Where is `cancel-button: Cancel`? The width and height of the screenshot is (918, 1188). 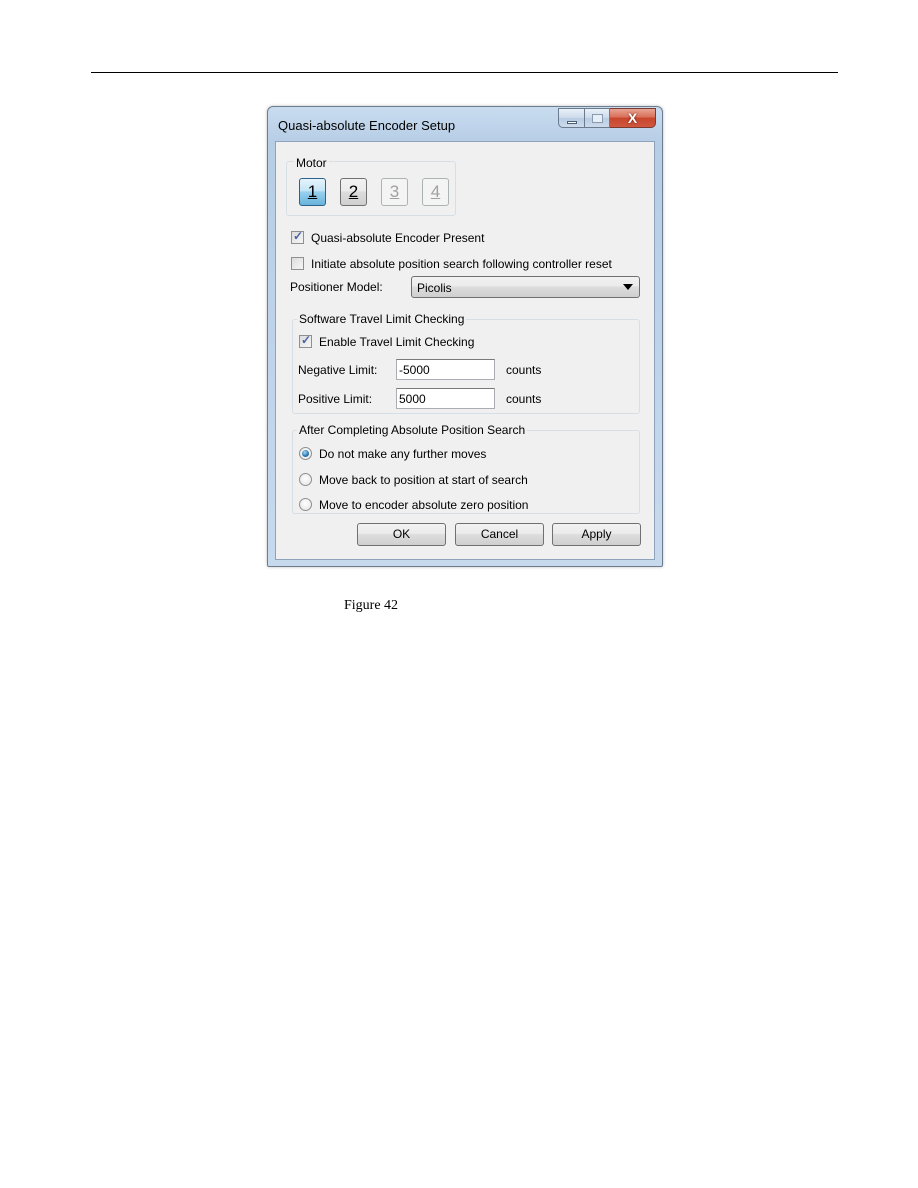 cancel-button: Cancel is located at coordinates (499, 534).